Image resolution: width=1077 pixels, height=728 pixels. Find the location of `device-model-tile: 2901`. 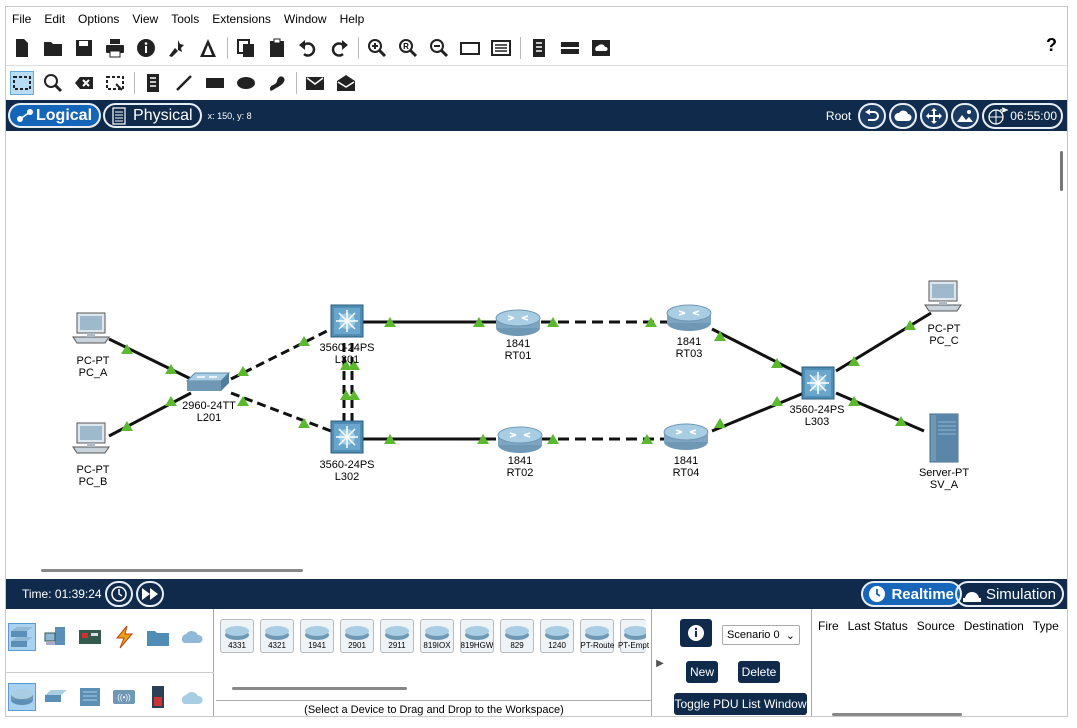

device-model-tile: 2901 is located at coordinates (357, 636).